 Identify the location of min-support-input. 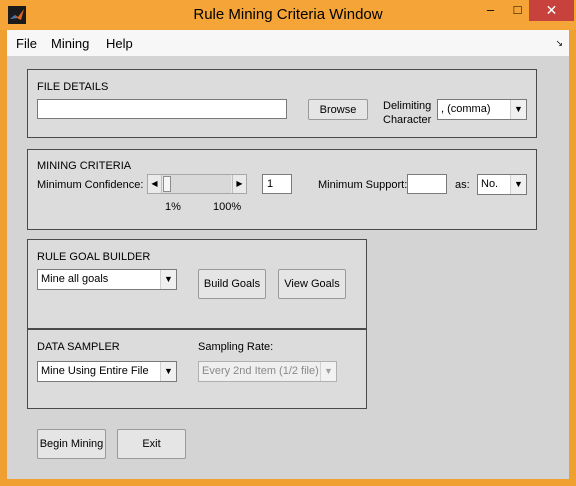
(427, 184).